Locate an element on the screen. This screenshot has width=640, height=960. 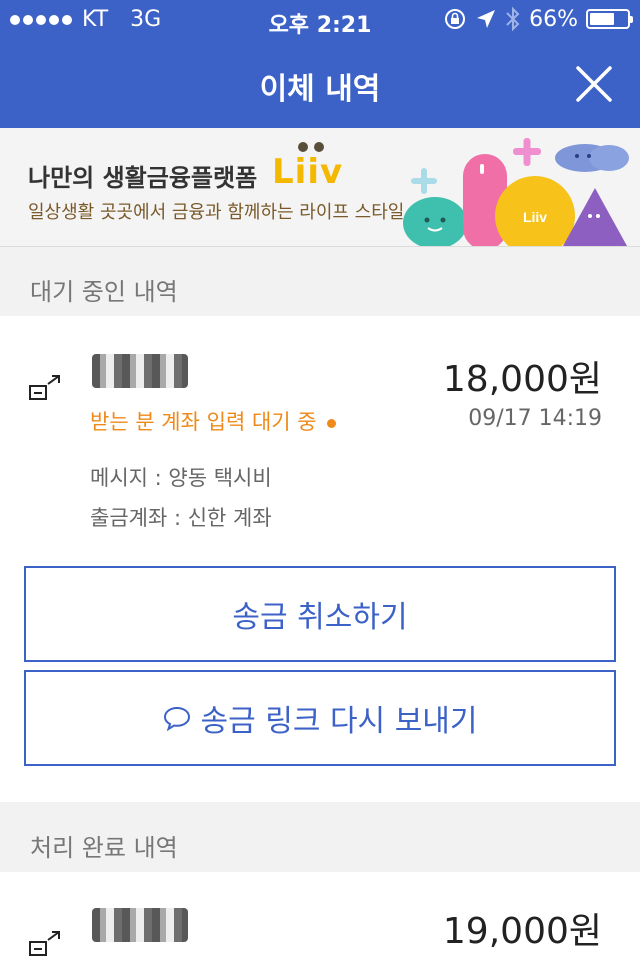
banner-subtitle: 일상생활 곳곳에서 금융과 함께하는 라이프 스타일 is located at coordinates (216, 212).